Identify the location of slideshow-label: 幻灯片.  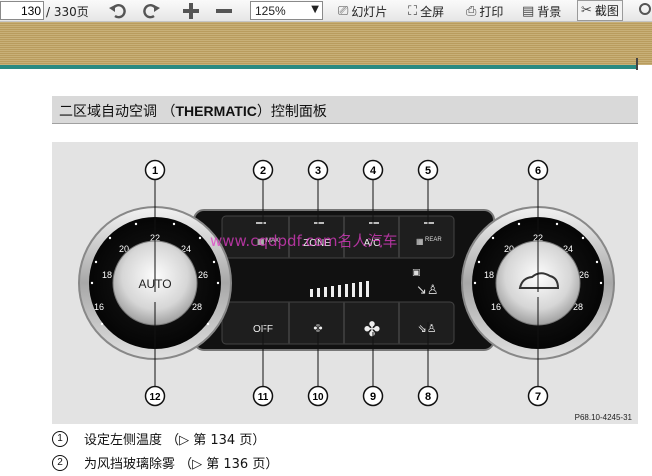
(369, 11).